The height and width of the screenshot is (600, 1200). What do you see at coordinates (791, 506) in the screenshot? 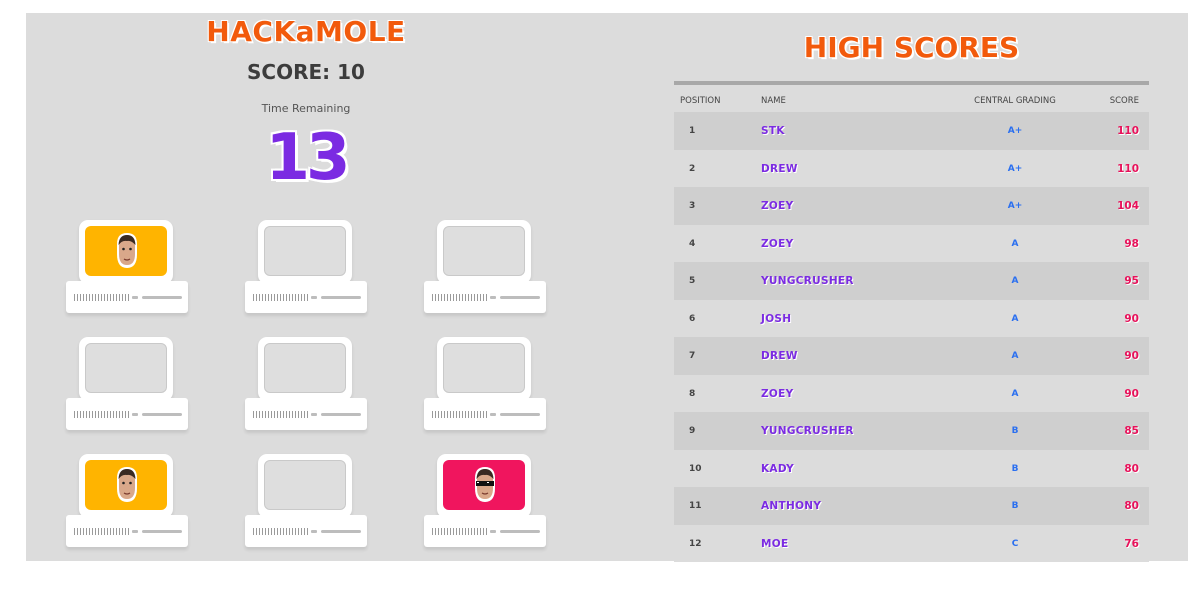
I see `row-name: ANTHONY` at bounding box center [791, 506].